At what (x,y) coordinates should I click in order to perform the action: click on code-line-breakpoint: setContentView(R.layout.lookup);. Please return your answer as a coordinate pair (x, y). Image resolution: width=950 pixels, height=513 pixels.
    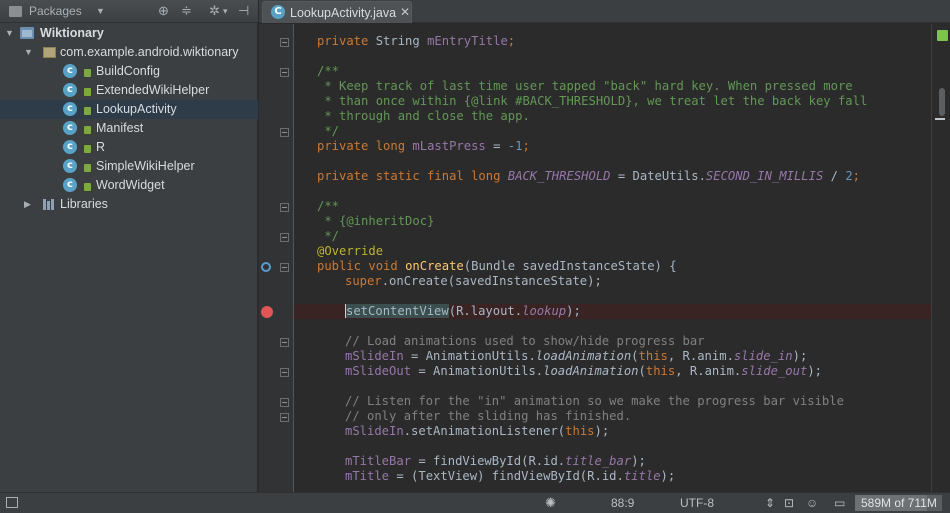
    Looking at the image, I should click on (613, 311).